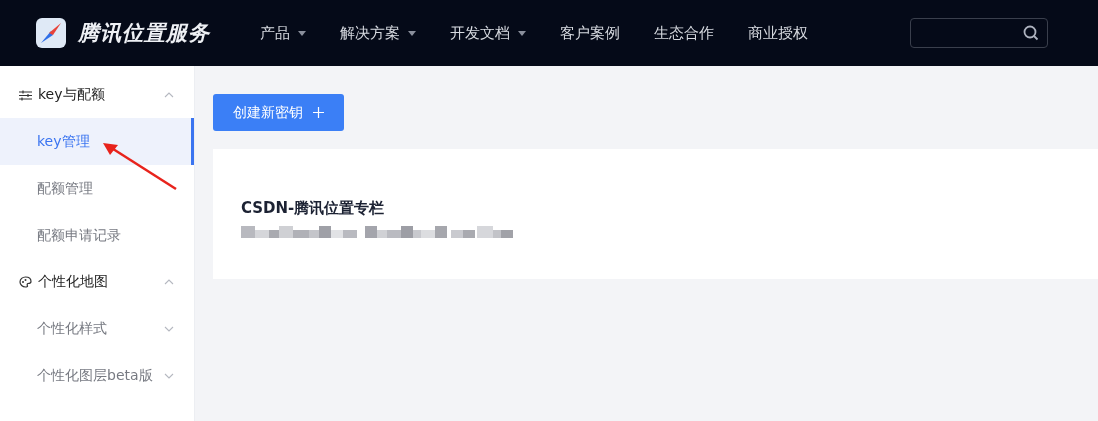  What do you see at coordinates (979, 33) in the screenshot?
I see `search-field` at bounding box center [979, 33].